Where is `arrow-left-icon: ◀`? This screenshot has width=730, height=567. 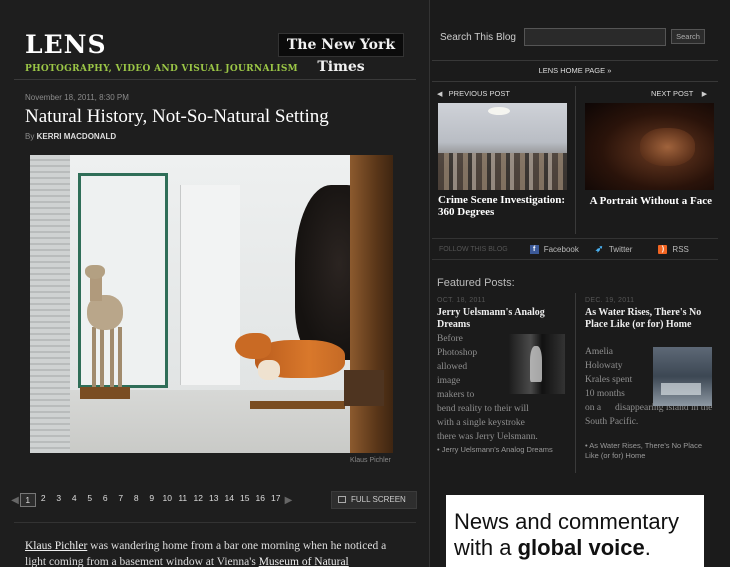 arrow-left-icon: ◀ is located at coordinates (440, 94).